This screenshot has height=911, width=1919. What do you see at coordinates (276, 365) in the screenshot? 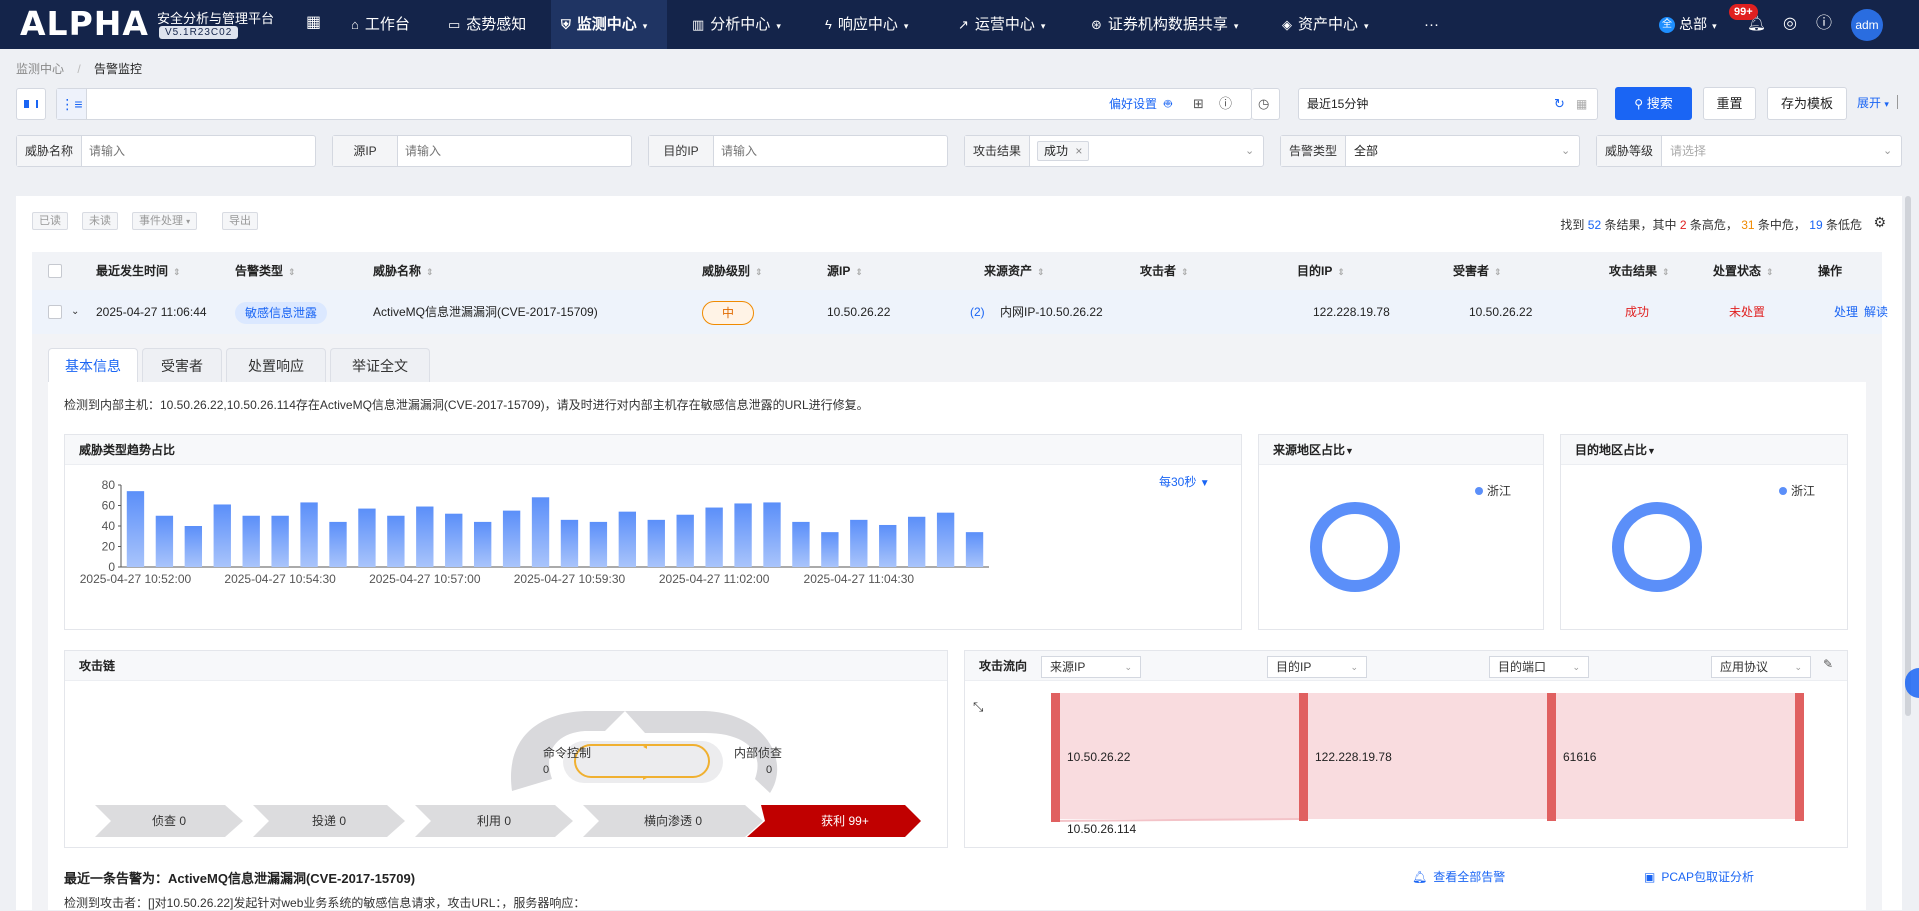
I see `tab-response: 处置响应` at bounding box center [276, 365].